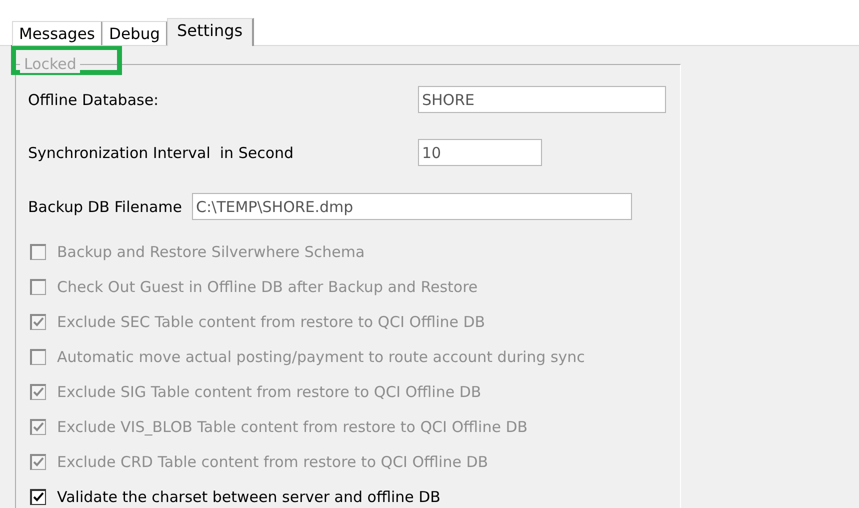 The height and width of the screenshot is (508, 859). Describe the element at coordinates (248, 497) in the screenshot. I see `checkbox-label: Validate the charset between server and offline DB` at that location.